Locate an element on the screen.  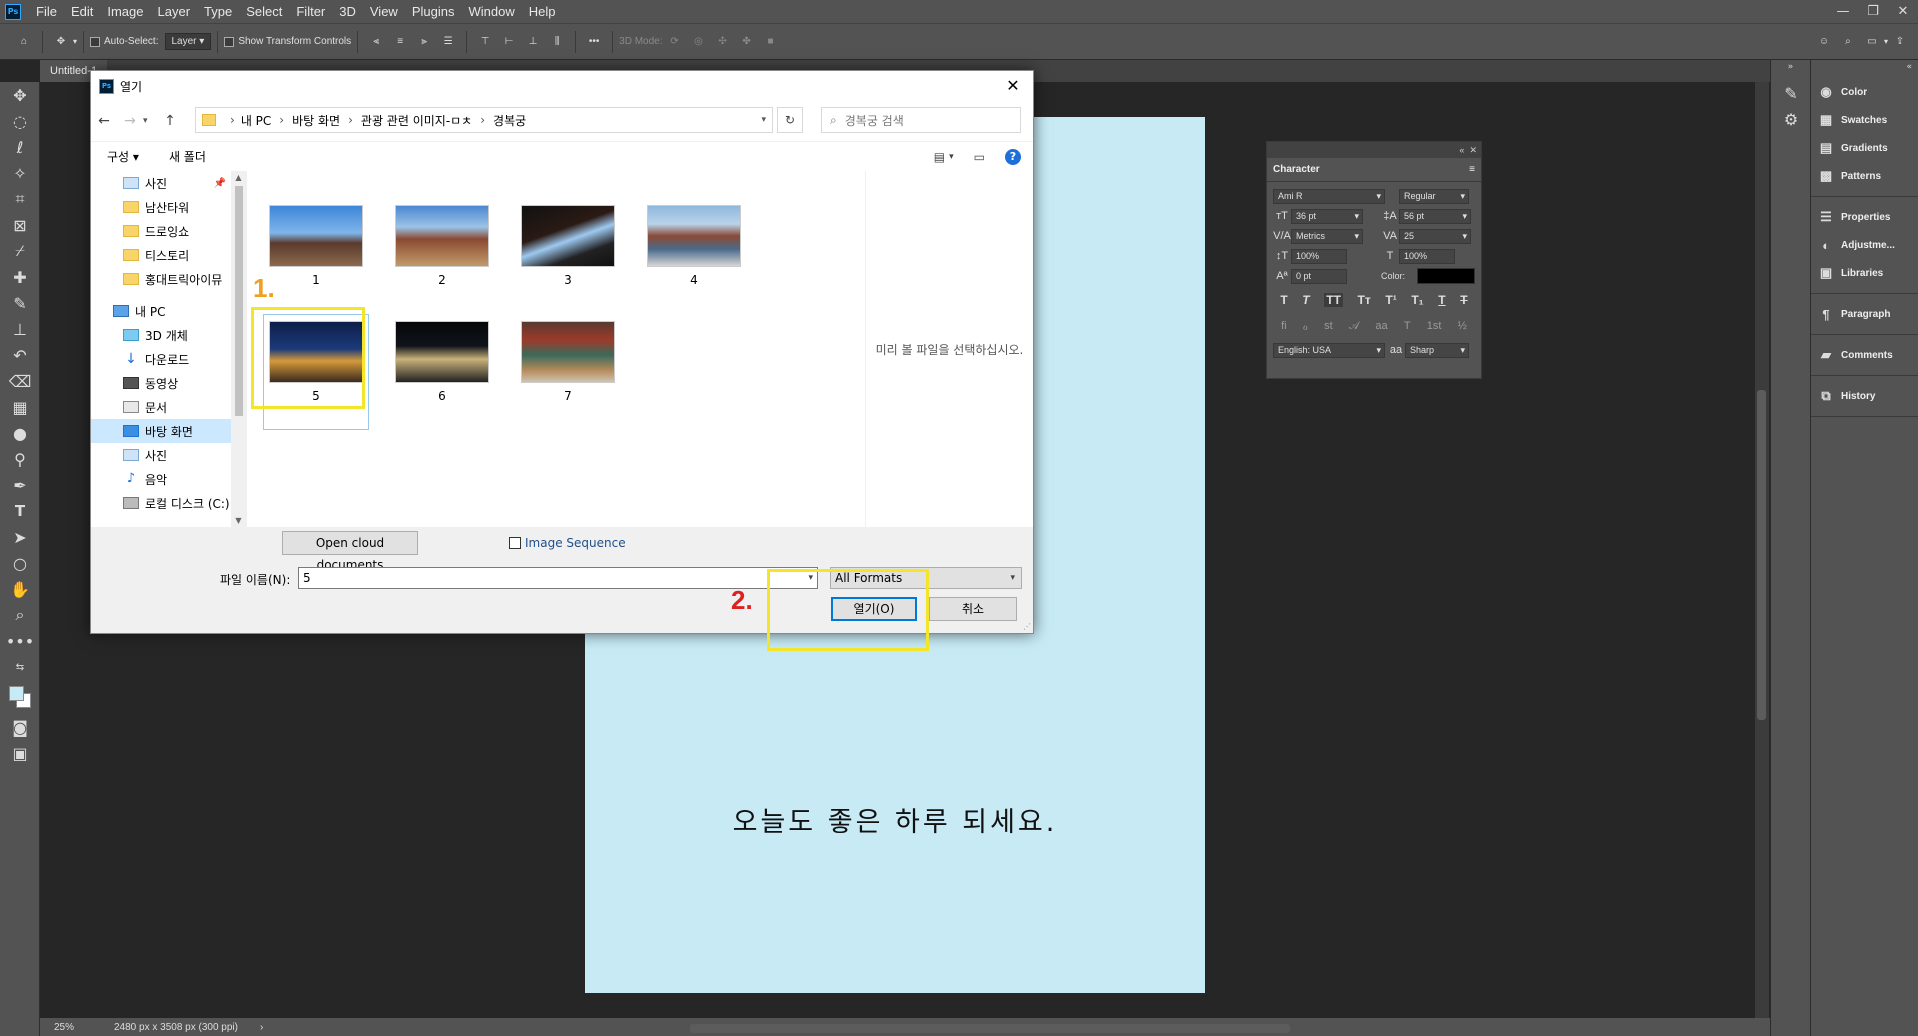
align-center-icon: ≡ is located at coordinates (400, 42).